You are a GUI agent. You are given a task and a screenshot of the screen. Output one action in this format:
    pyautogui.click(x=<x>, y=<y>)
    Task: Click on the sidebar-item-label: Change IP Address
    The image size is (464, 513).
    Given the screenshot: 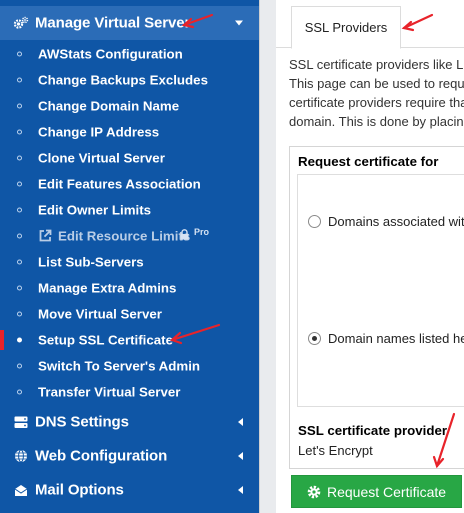 What is the action you would take?
    pyautogui.click(x=99, y=132)
    